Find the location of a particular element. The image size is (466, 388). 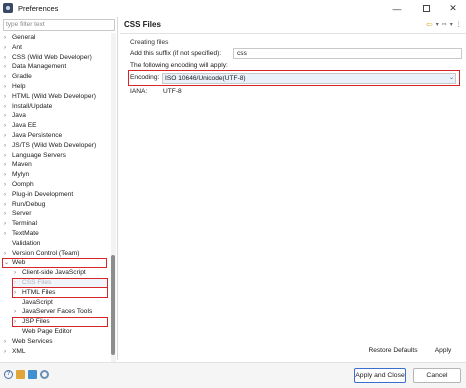

tree-item-label: JavaScript is located at coordinates (37, 302).